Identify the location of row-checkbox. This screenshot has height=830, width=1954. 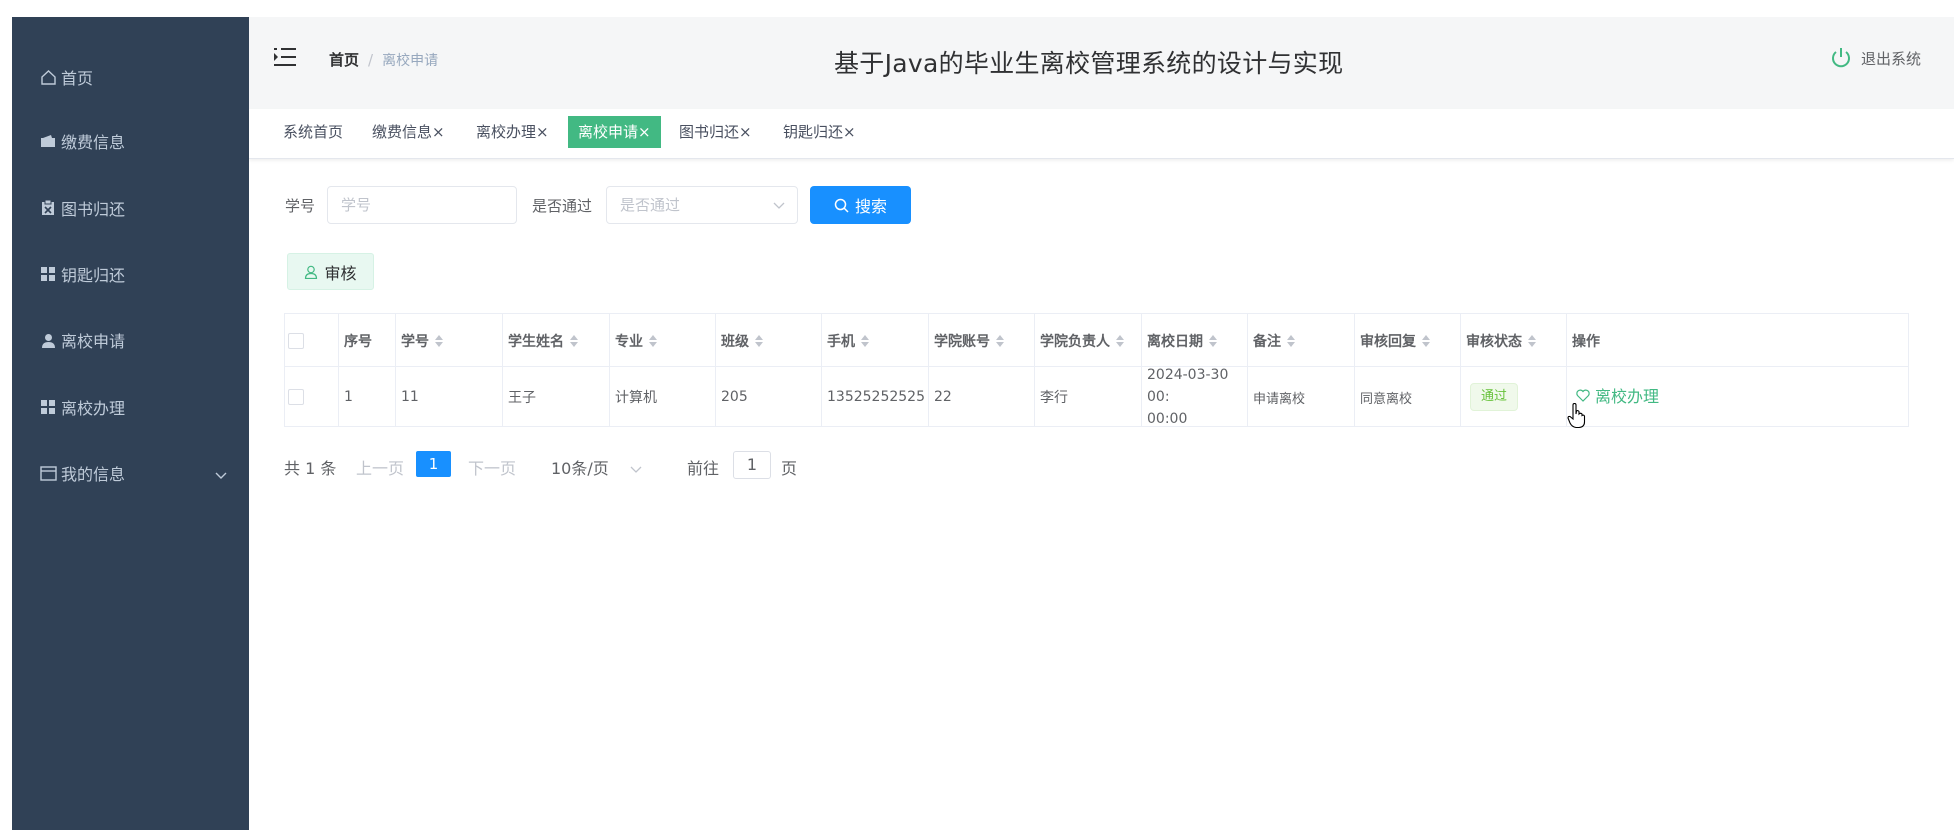
(296, 397).